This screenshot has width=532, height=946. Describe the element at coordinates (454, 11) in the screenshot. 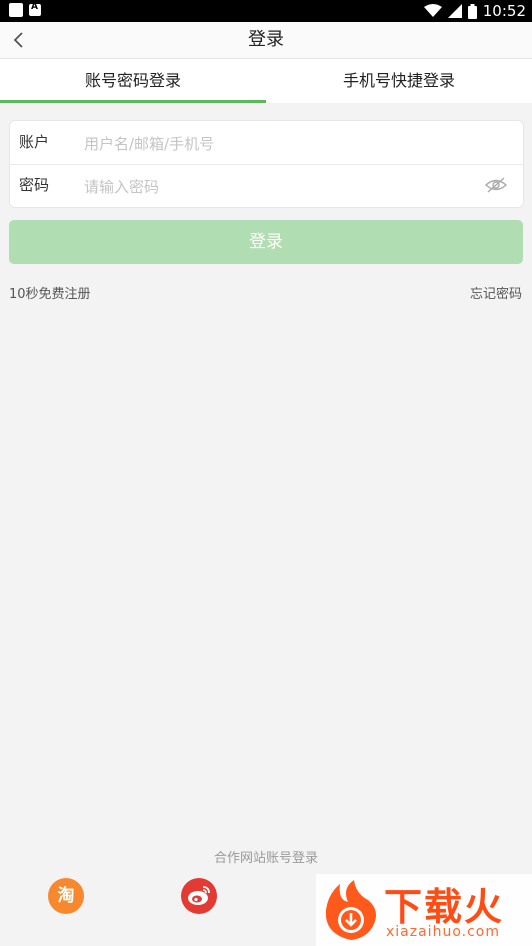

I see `signal-icon` at that location.